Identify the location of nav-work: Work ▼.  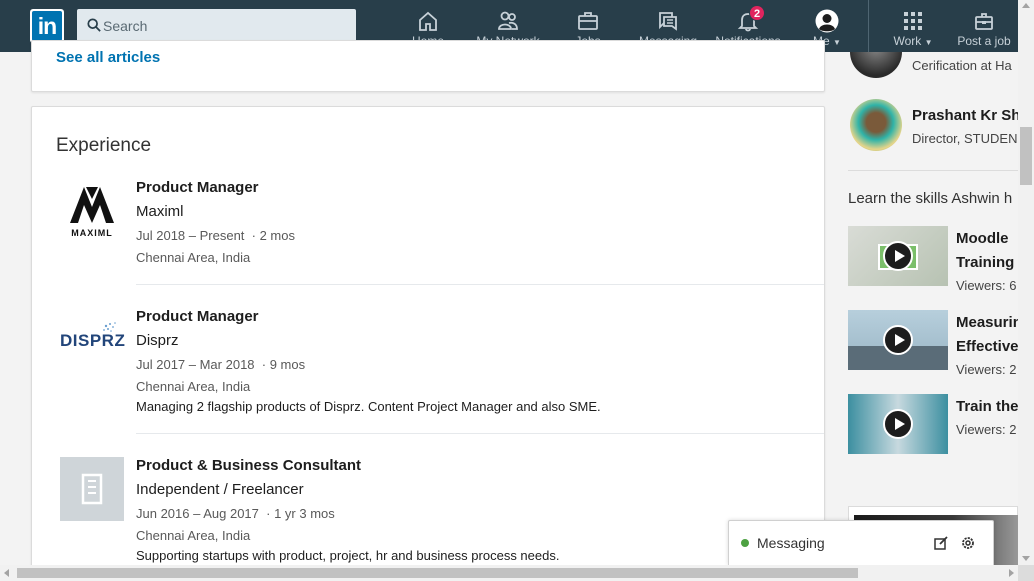
(913, 26).